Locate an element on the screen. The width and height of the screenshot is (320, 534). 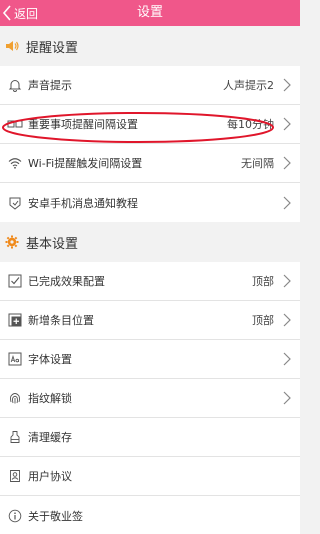
row-fingerprint: 指纹解锁 is located at coordinates (150, 398).